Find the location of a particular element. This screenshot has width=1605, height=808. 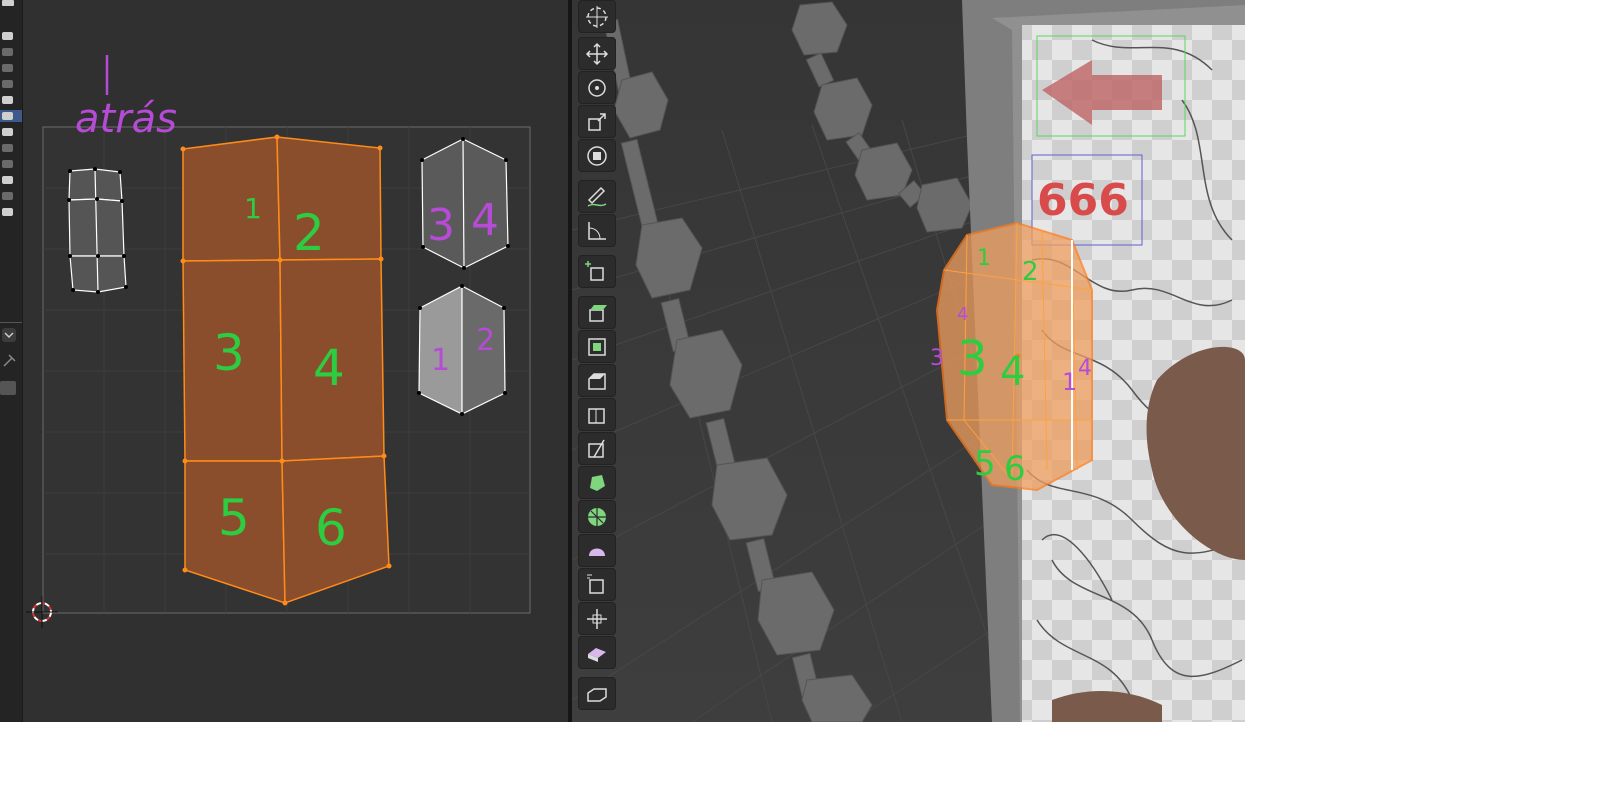

rip-icon is located at coordinates (597, 694).